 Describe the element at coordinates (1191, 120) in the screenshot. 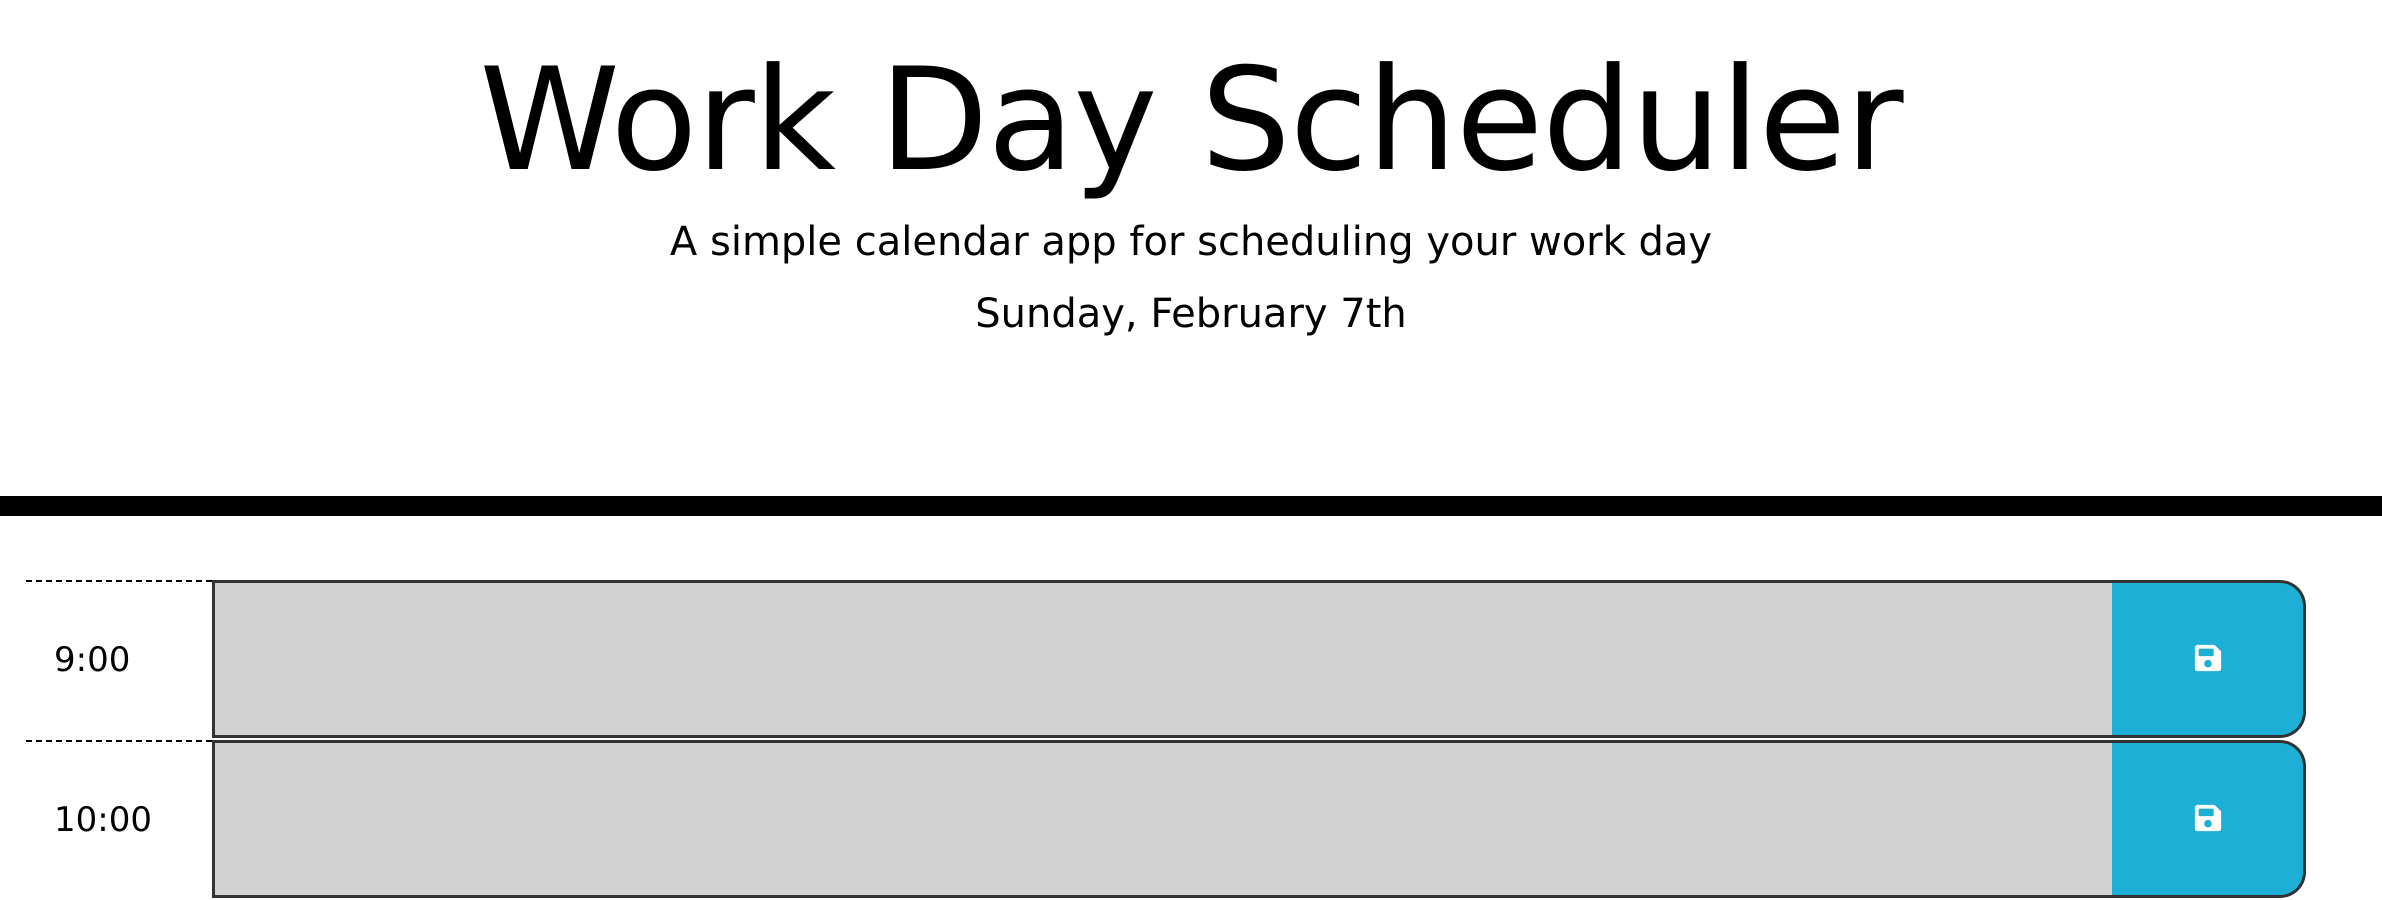

I see `page-title: Work Day Scheduler` at that location.